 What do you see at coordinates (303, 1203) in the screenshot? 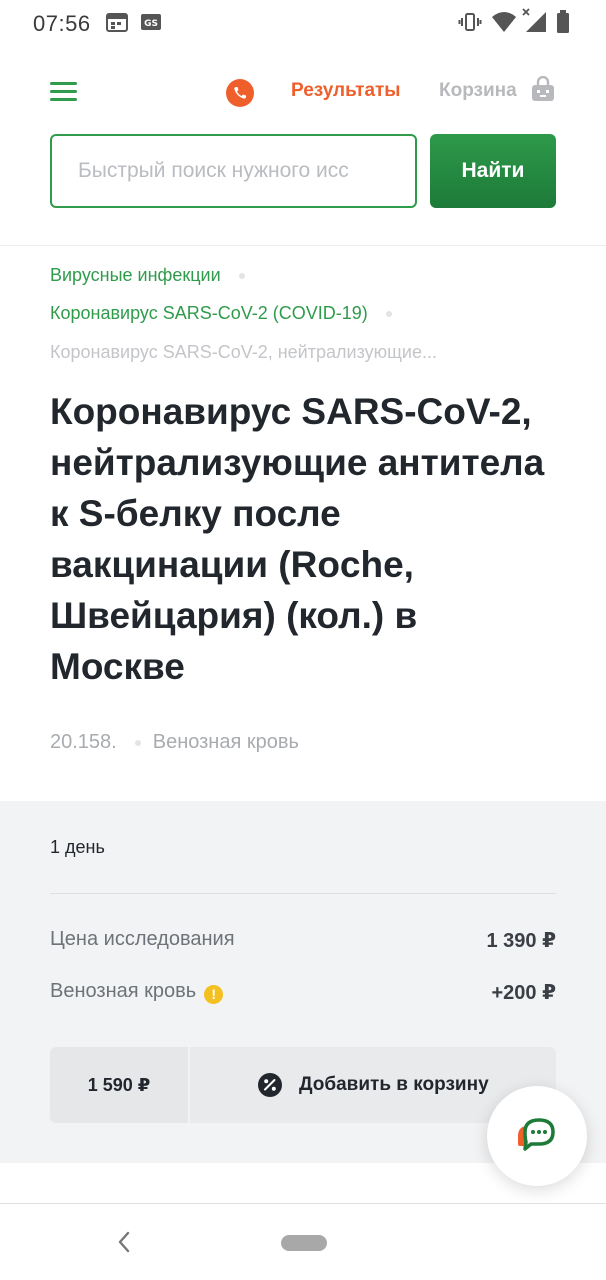
I see `content-divider` at bounding box center [303, 1203].